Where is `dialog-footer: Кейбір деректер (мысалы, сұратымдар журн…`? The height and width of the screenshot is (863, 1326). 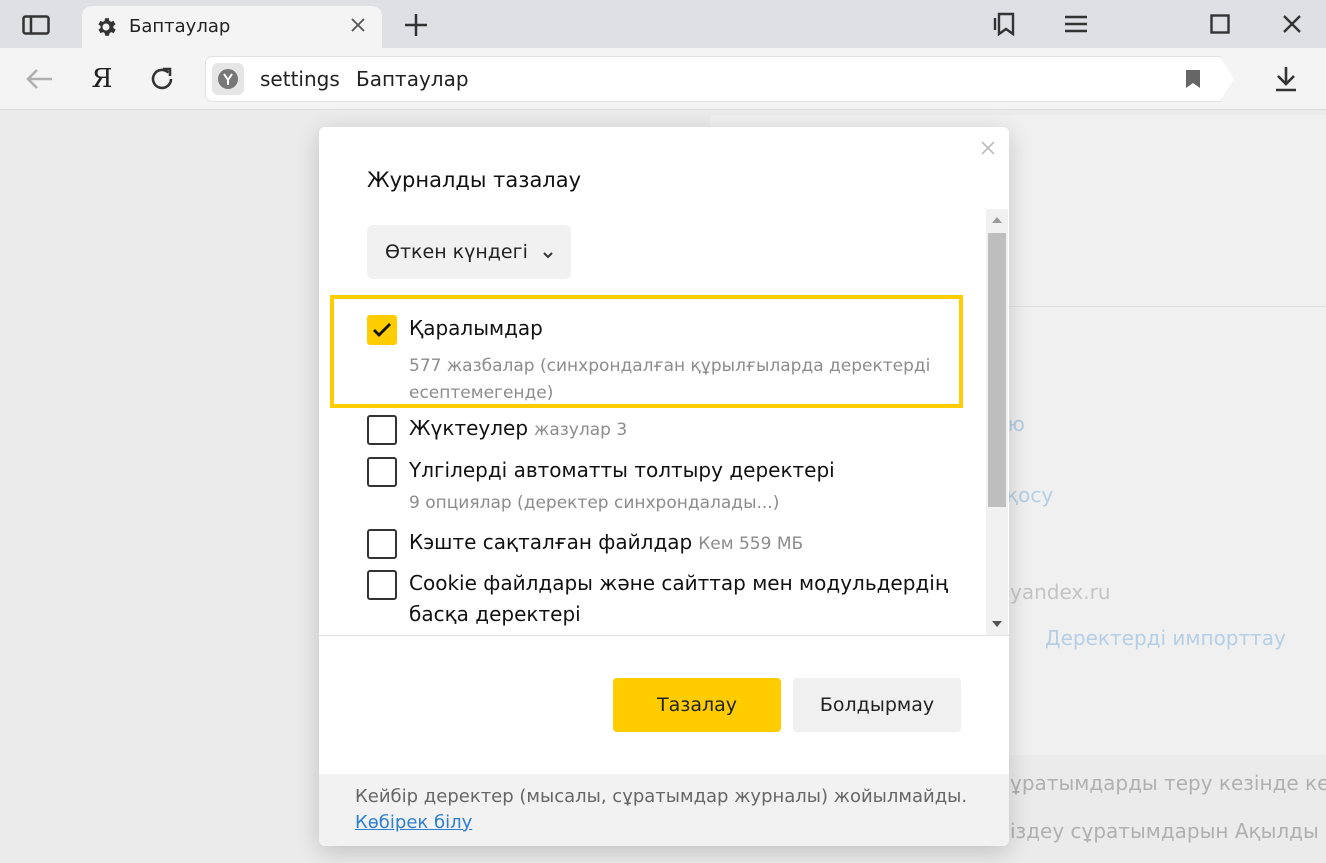
dialog-footer: Кейбір деректер (мысалы, сұратымдар журн… is located at coordinates (664, 810).